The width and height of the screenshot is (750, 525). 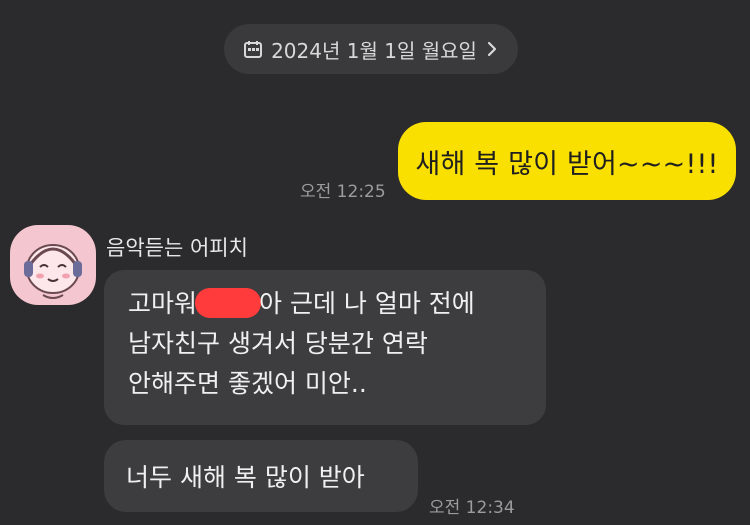 What do you see at coordinates (177, 248) in the screenshot?
I see `sender-name: 음악듣는 어피치` at bounding box center [177, 248].